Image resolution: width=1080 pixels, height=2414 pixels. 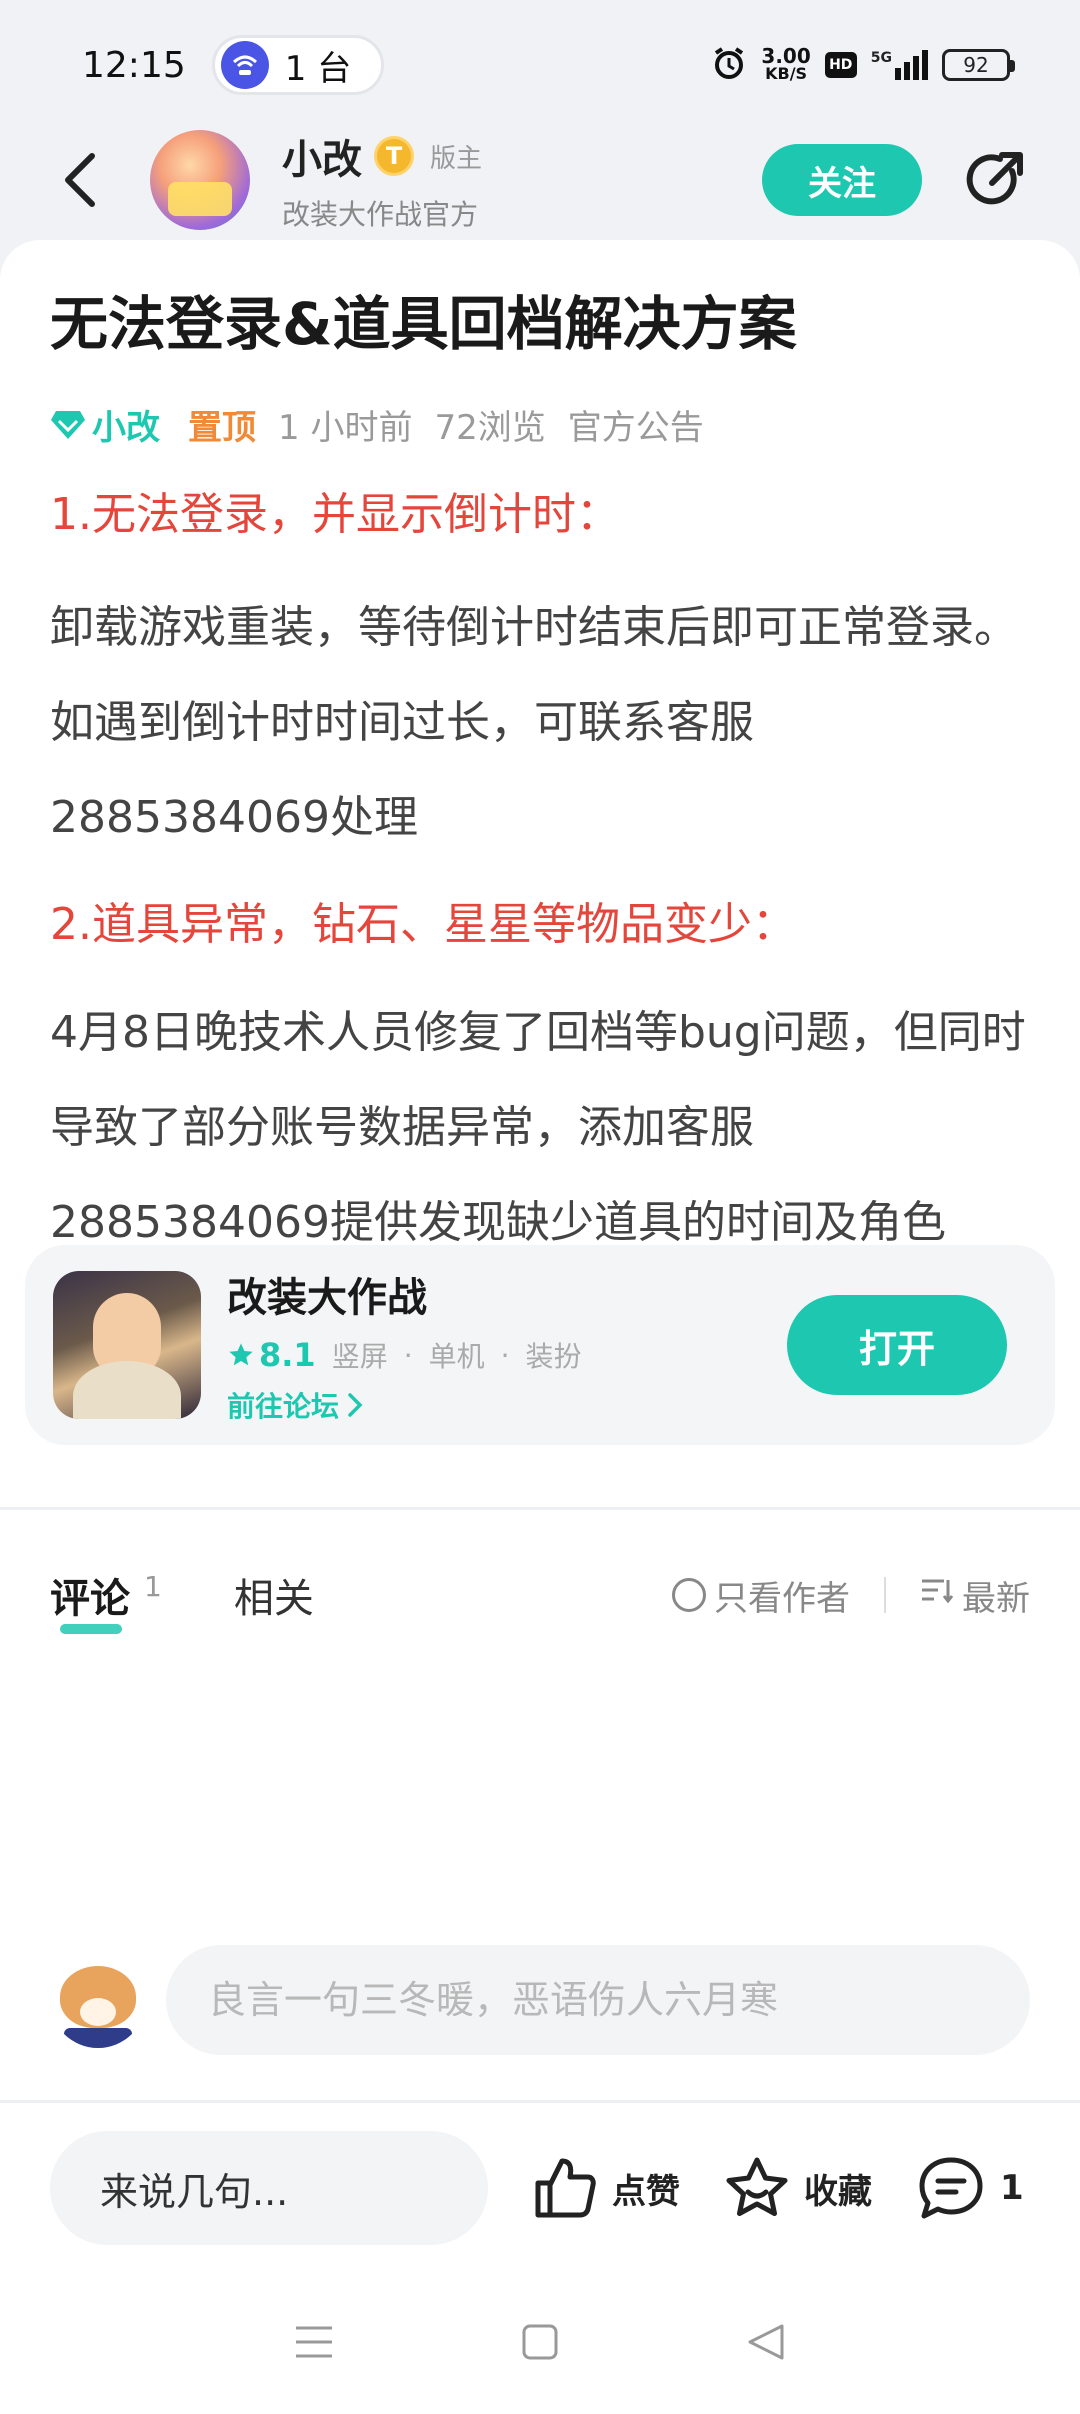 I want to click on post-title: 无法登录&道具回档解决方案, so click(x=423, y=324).